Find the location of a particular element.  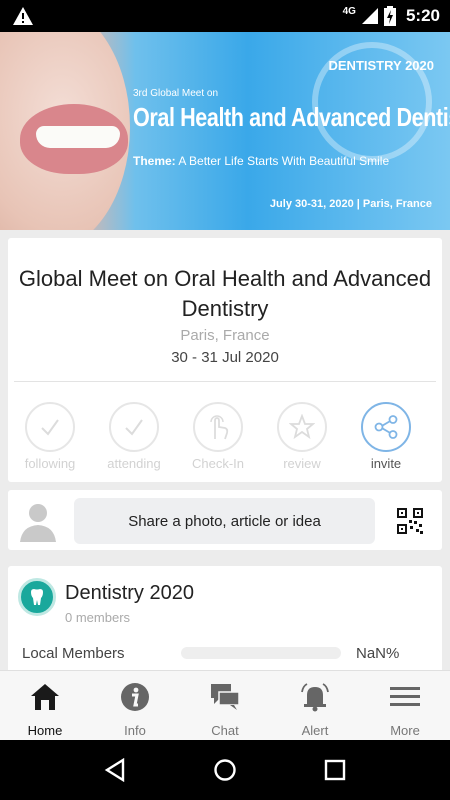

home-button is located at coordinates (225, 770).